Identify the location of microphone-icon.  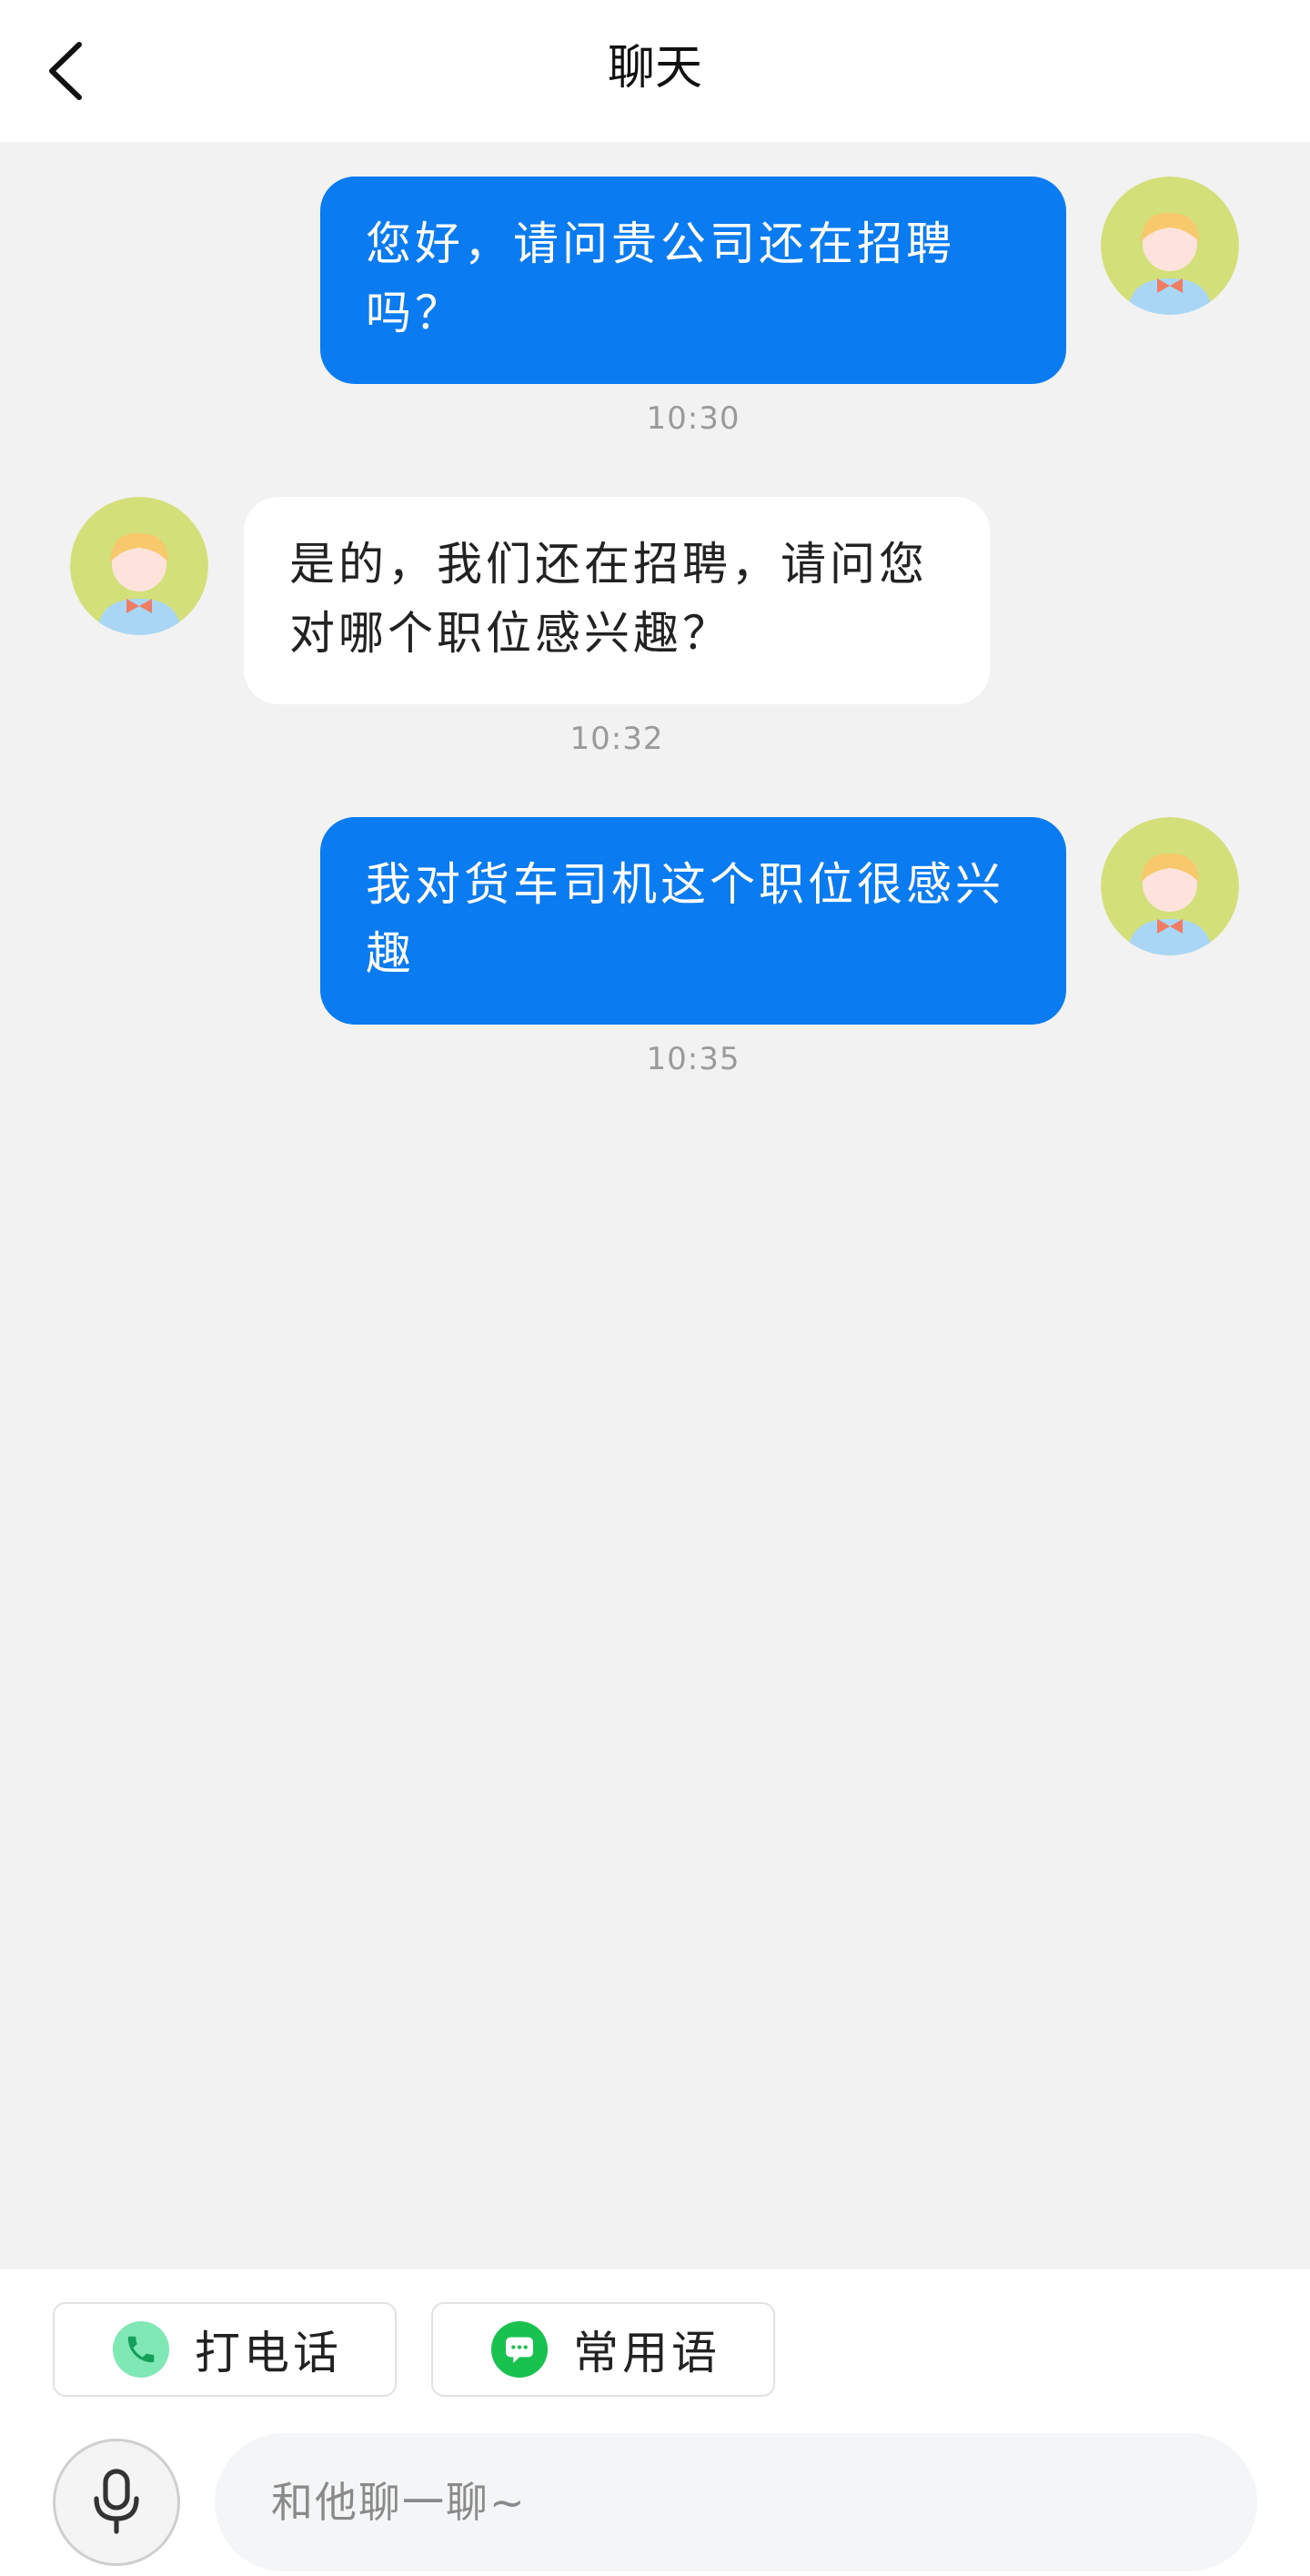
(116, 2502).